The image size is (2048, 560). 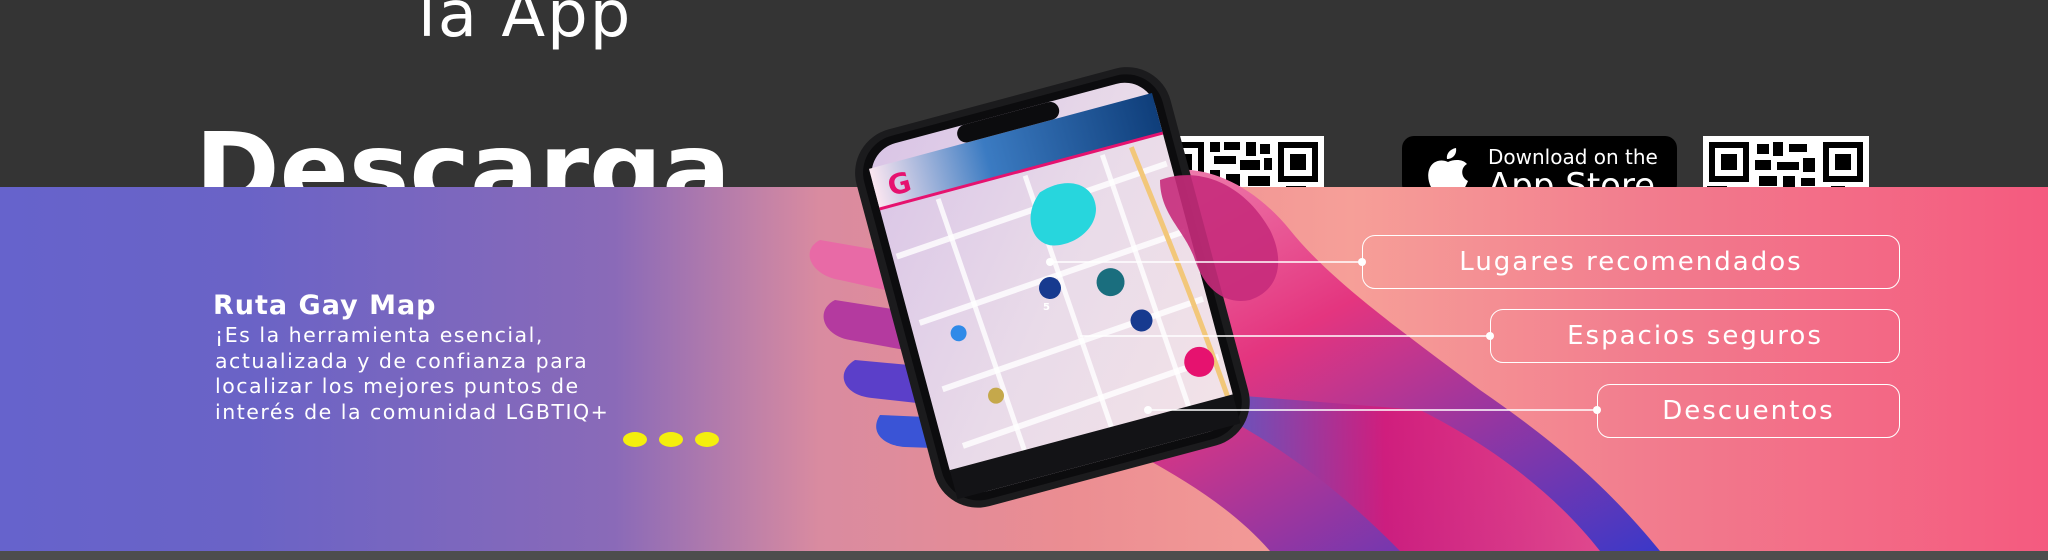 What do you see at coordinates (1695, 336) in the screenshot?
I see `feature-safe-spaces: Espacios seguros` at bounding box center [1695, 336].